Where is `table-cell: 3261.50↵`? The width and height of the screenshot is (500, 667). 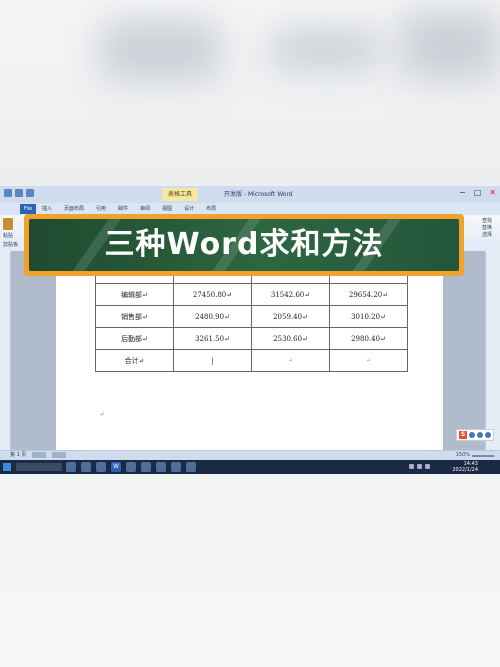
table-cell: 3261.50↵ is located at coordinates (212, 338).